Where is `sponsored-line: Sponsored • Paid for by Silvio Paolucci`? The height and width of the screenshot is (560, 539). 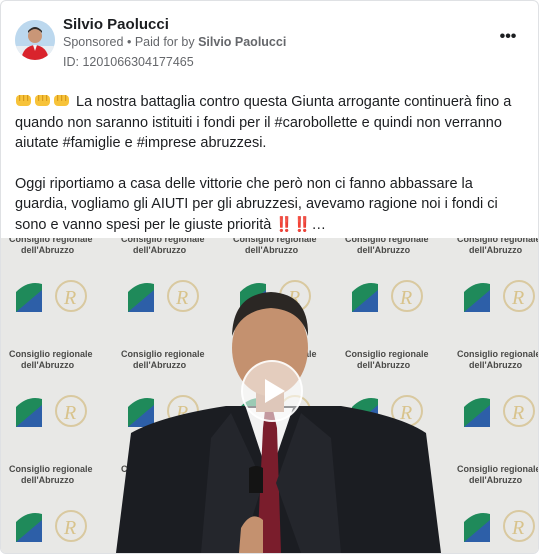 sponsored-line: Sponsored • Paid for by Silvio Paolucci is located at coordinates (174, 42).